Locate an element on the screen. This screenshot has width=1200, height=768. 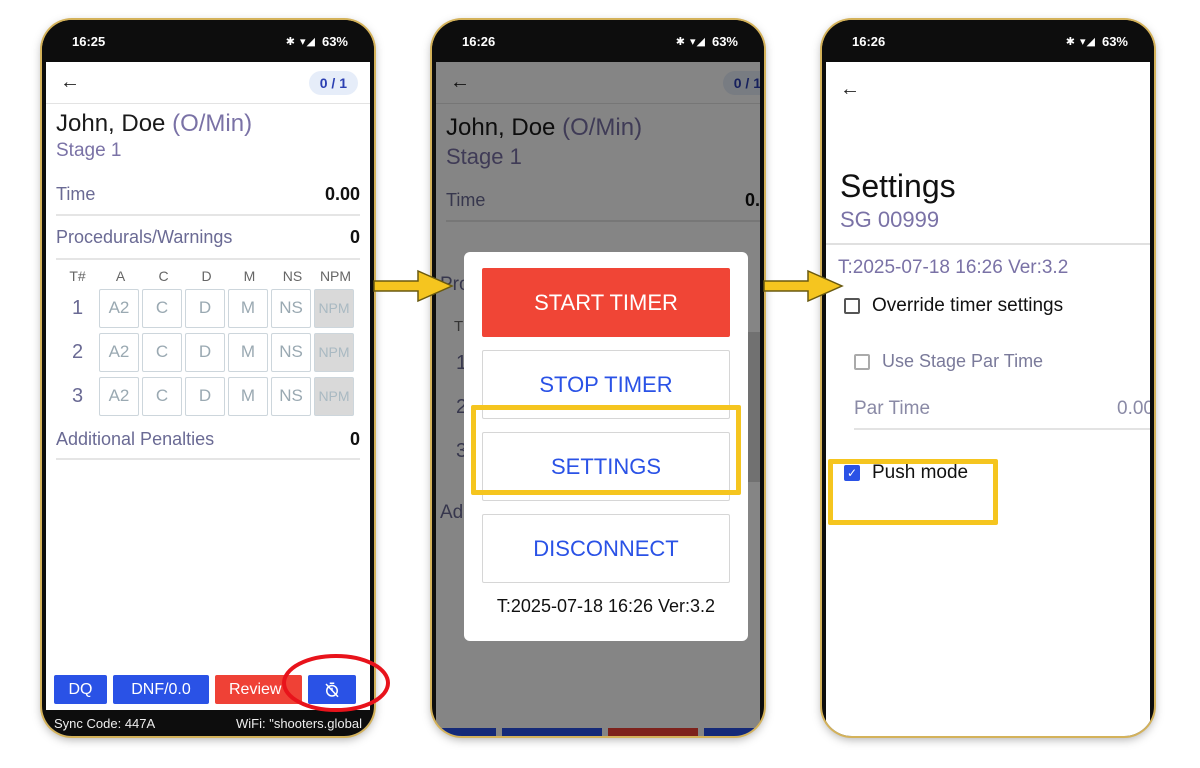
procedurals-row: Procedurals/Warnings 0 is located at coordinates (208, 238).